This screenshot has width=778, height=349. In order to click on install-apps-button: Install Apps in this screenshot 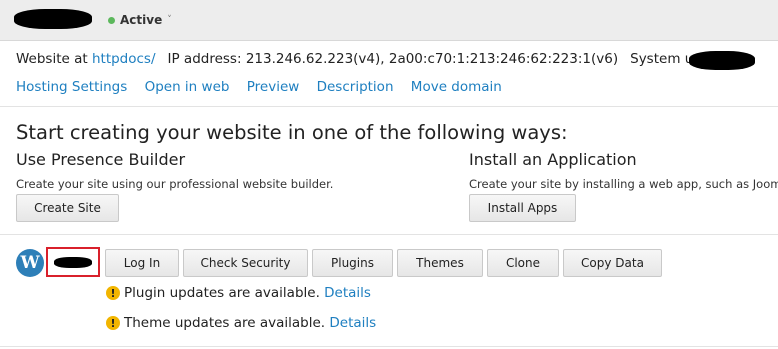, I will do `click(522, 208)`.